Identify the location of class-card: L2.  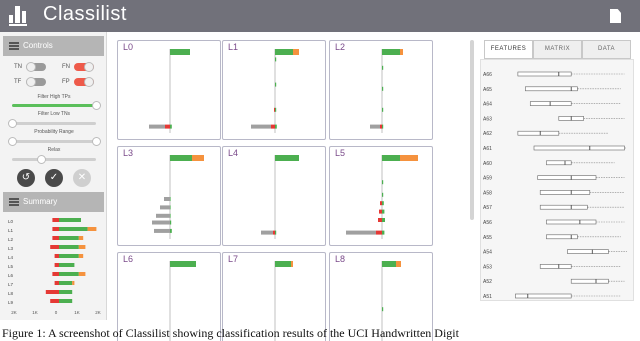
(381, 90).